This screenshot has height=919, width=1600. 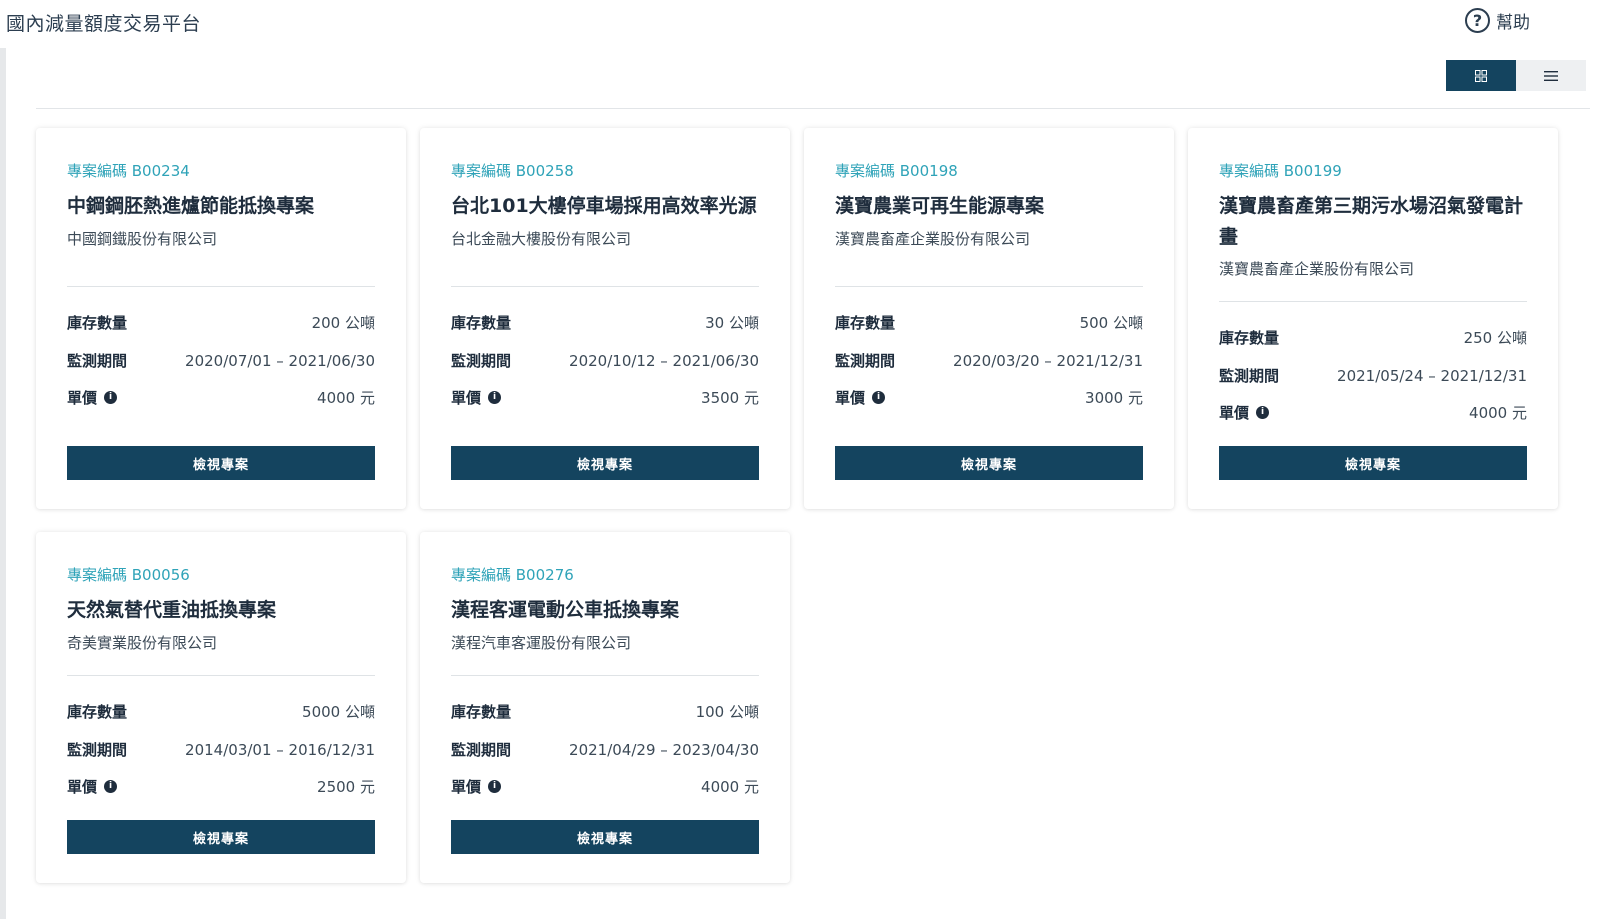 I want to click on stock-value: 5000 公噸, so click(x=338, y=712).